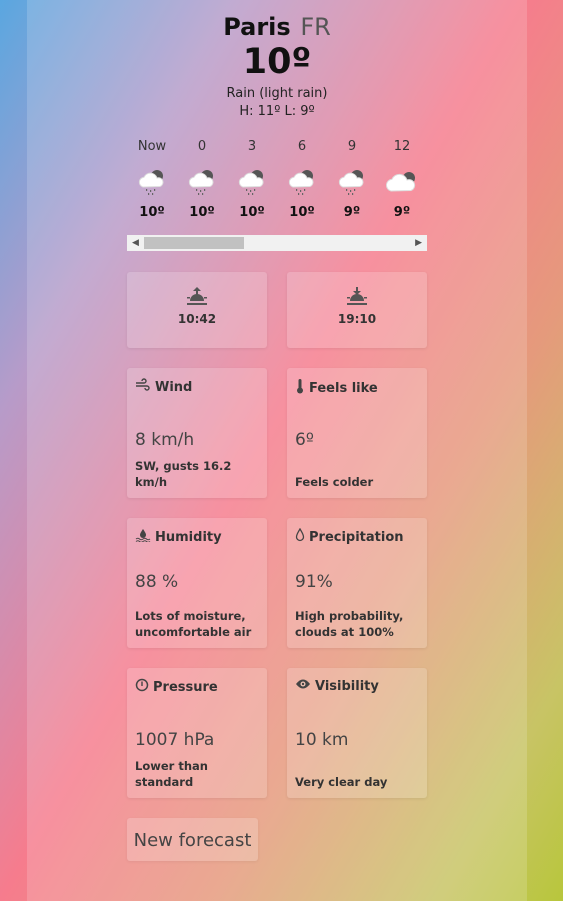 This screenshot has height=901, width=563. I want to click on new-forecast-button: New forecast, so click(192, 839).